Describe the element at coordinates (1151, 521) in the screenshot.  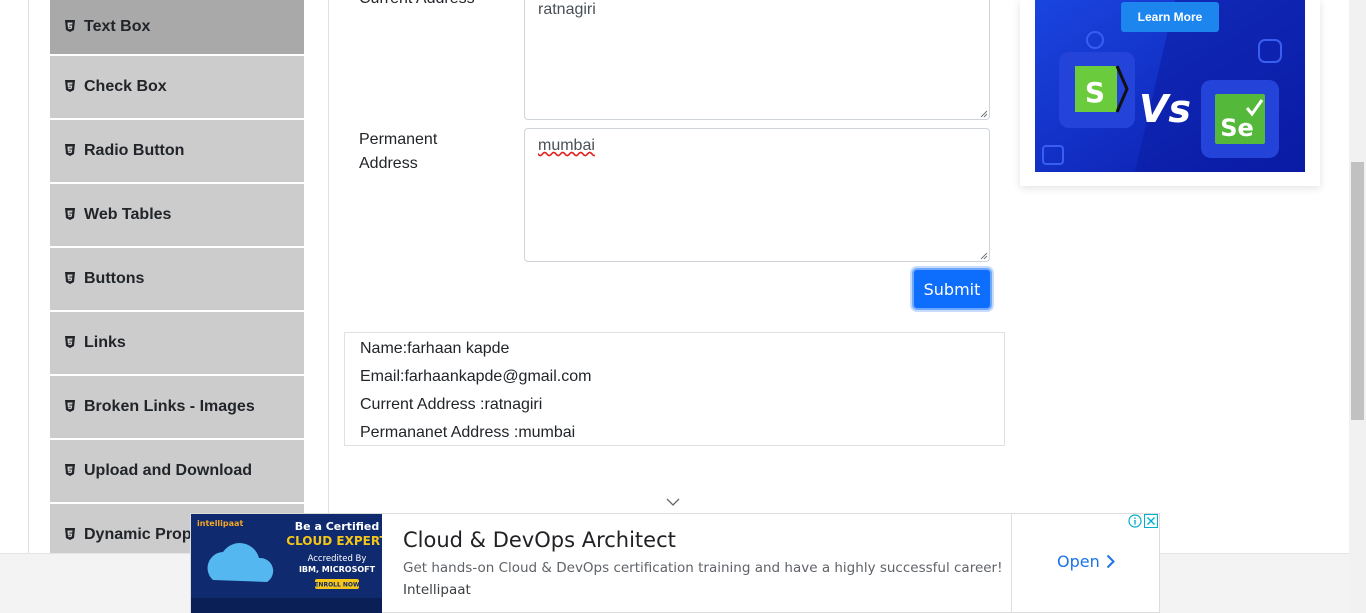
I see `close-icon` at that location.